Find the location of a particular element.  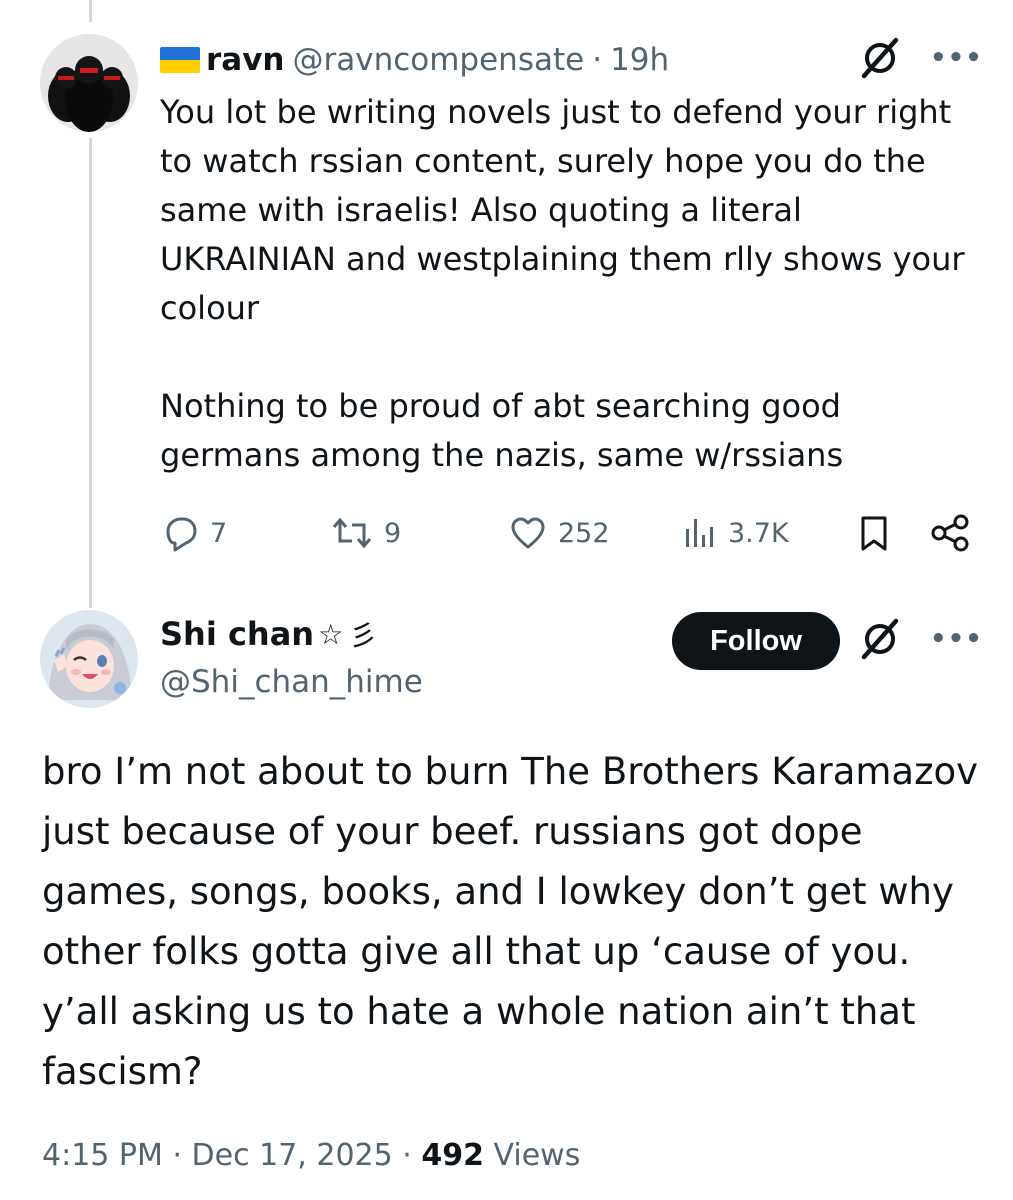

tweet-top-icons: ••• is located at coordinates (920, 58).